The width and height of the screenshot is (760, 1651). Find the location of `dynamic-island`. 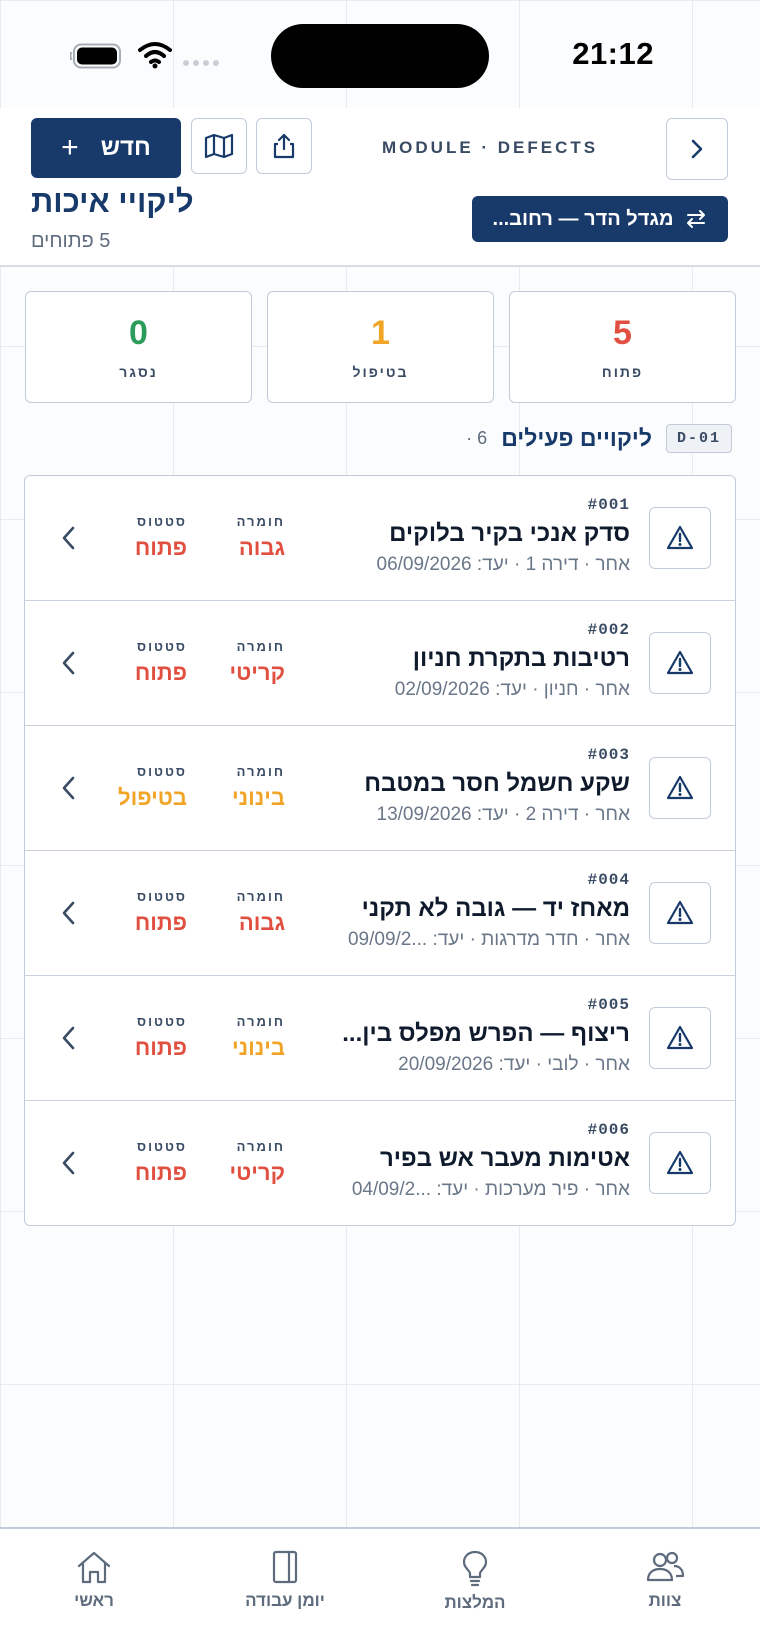

dynamic-island is located at coordinates (380, 56).